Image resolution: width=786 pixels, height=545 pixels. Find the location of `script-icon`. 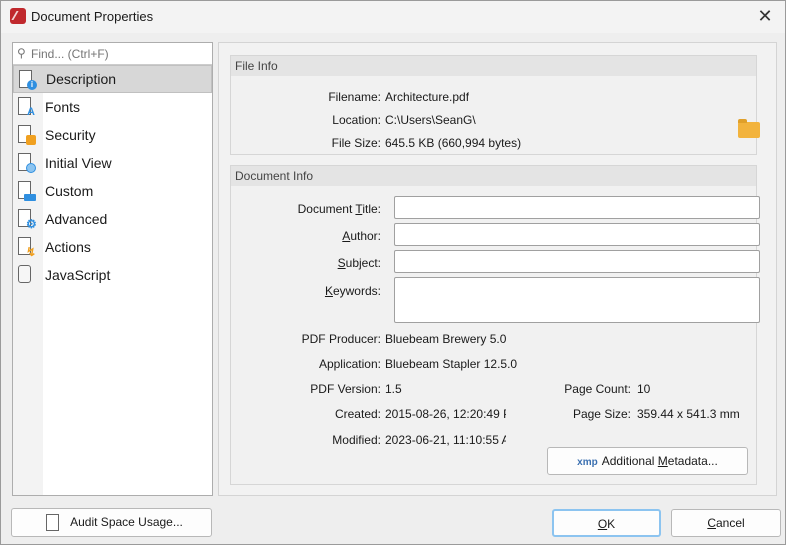

script-icon is located at coordinates (26, 275).